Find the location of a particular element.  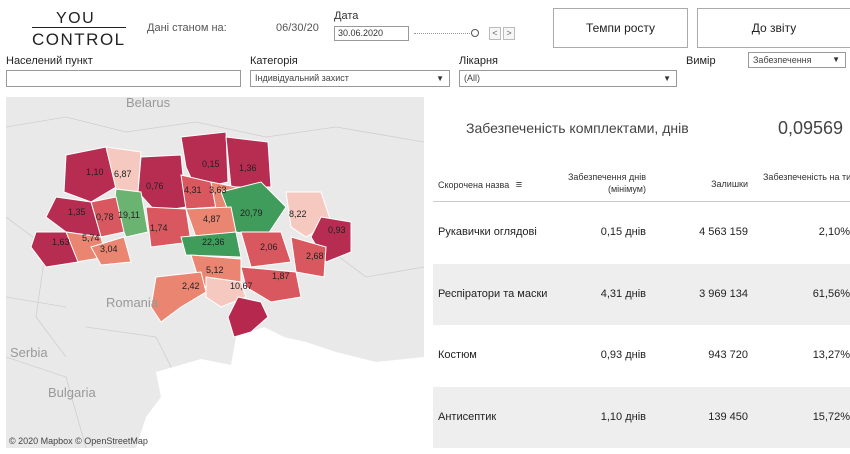

kpi-title: Забезпеченість комплектами, днів is located at coordinates (577, 128).